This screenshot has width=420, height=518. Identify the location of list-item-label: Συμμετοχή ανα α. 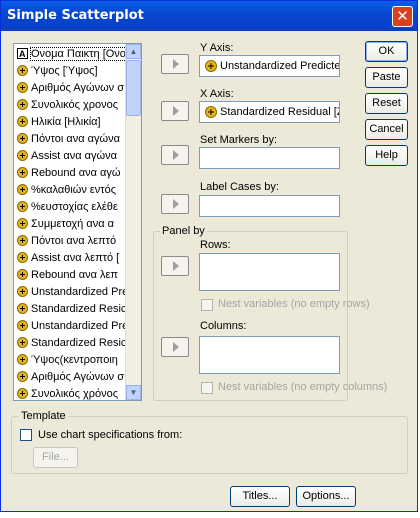
(72, 224).